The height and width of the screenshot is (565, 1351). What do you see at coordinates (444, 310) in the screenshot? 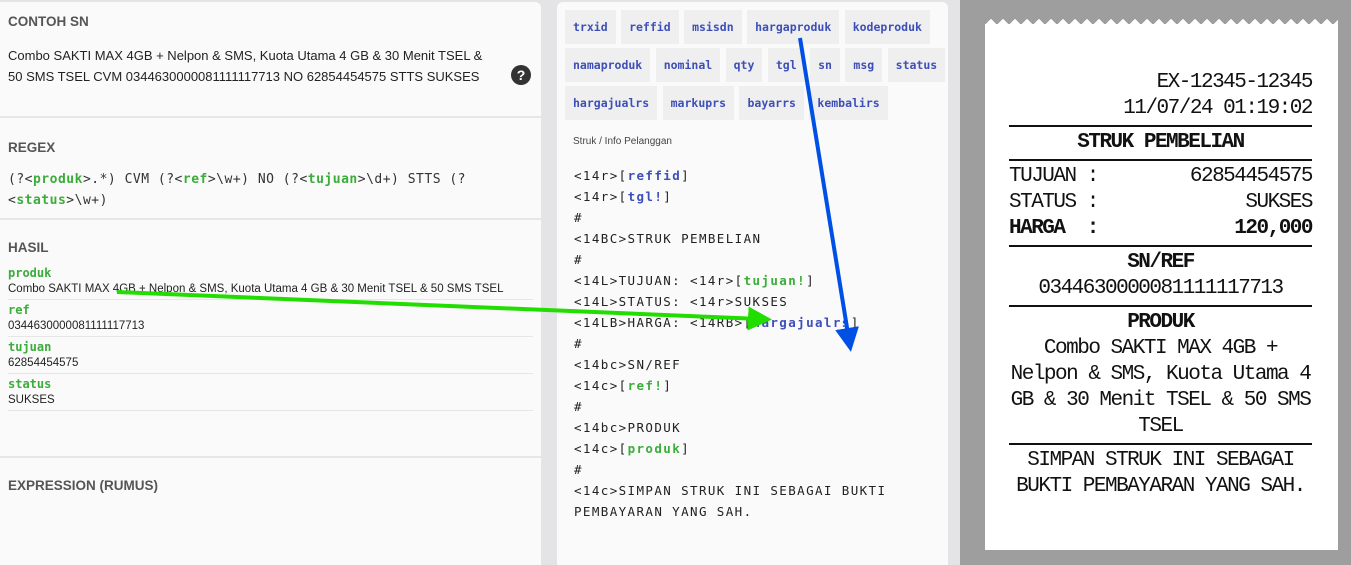
I see `green-arrow` at bounding box center [444, 310].